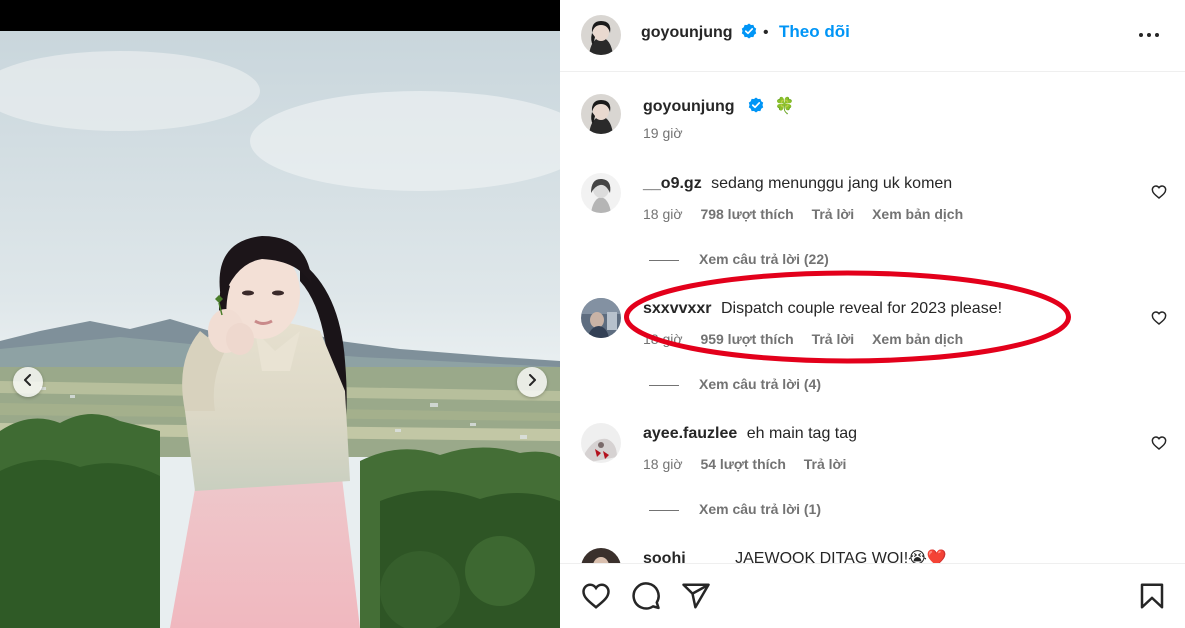 This screenshot has width=1185, height=628. What do you see at coordinates (690, 433) in the screenshot?
I see `commenter-username: ayee.fauzlee` at bounding box center [690, 433].